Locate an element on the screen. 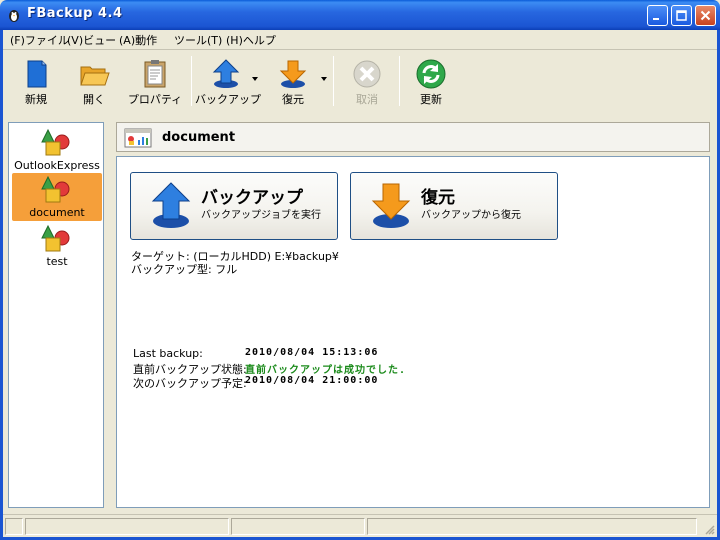  refresh-label: 更新 is located at coordinates (431, 99).